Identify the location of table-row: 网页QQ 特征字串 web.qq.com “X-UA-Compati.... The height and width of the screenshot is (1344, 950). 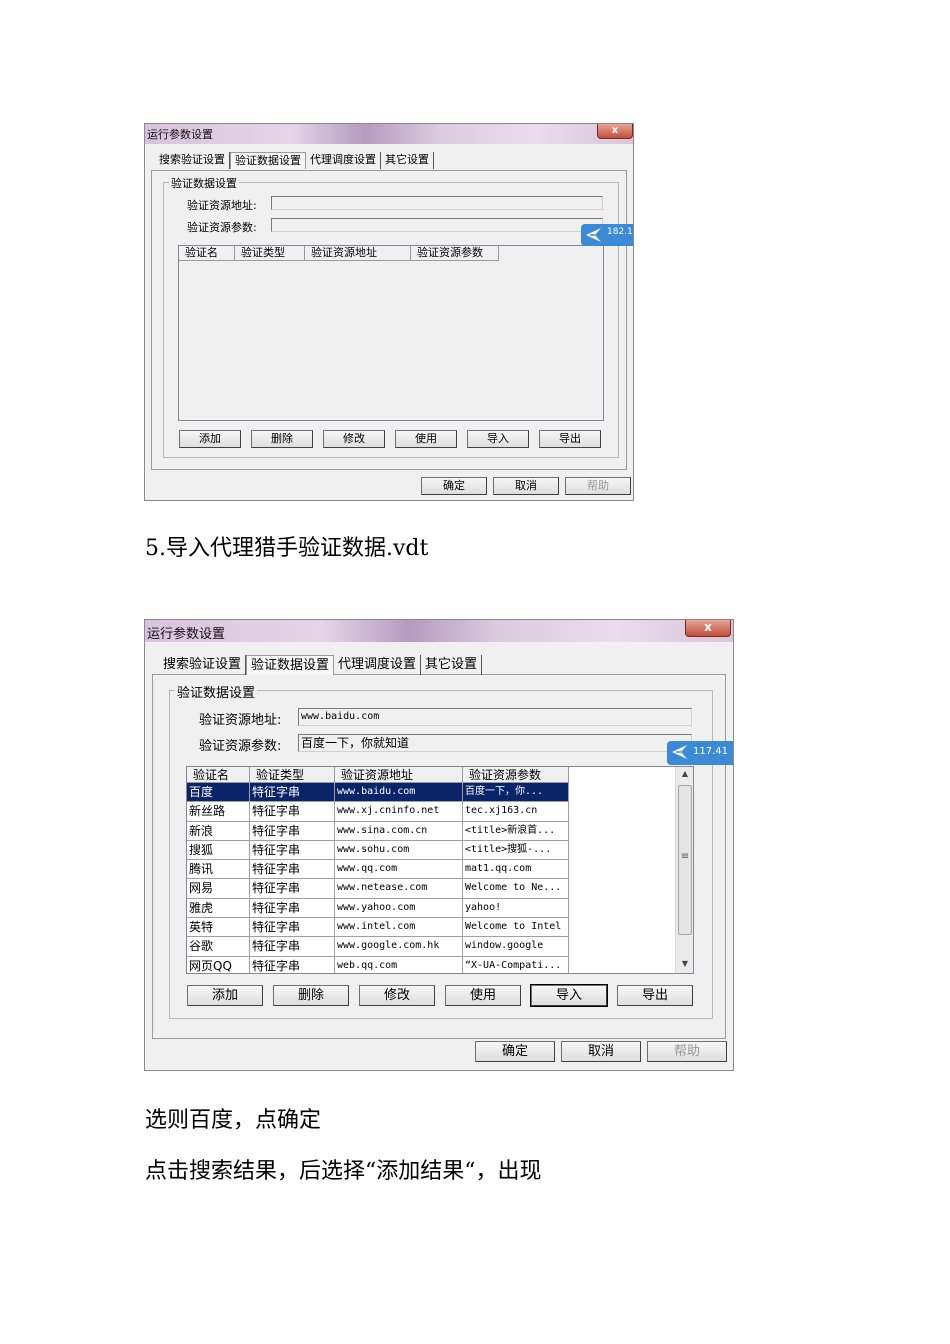
(378, 964).